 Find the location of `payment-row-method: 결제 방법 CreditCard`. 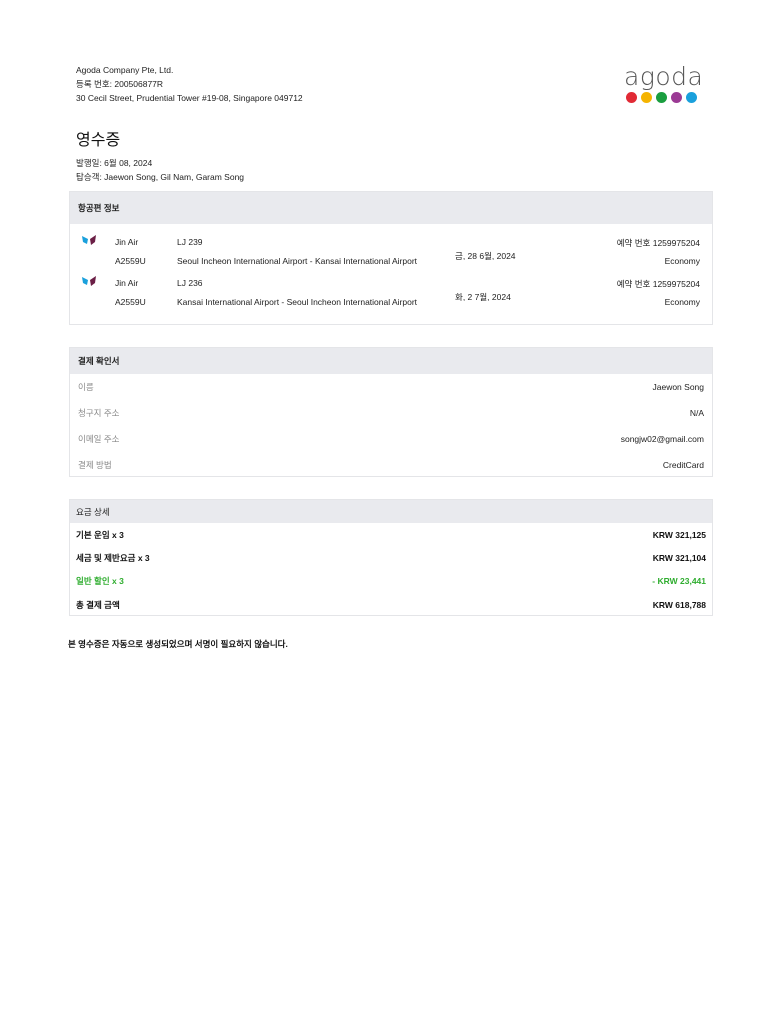

payment-row-method: 결제 방법 CreditCard is located at coordinates (391, 465).